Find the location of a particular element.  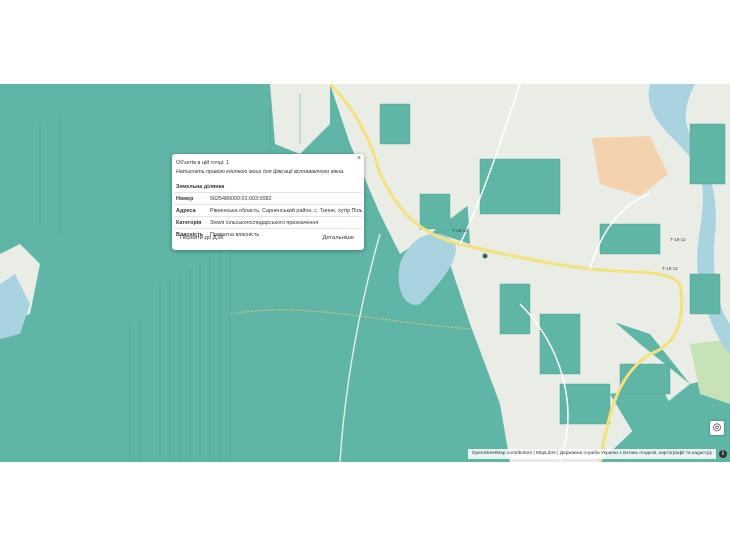

close-icon: × is located at coordinates (359, 158).